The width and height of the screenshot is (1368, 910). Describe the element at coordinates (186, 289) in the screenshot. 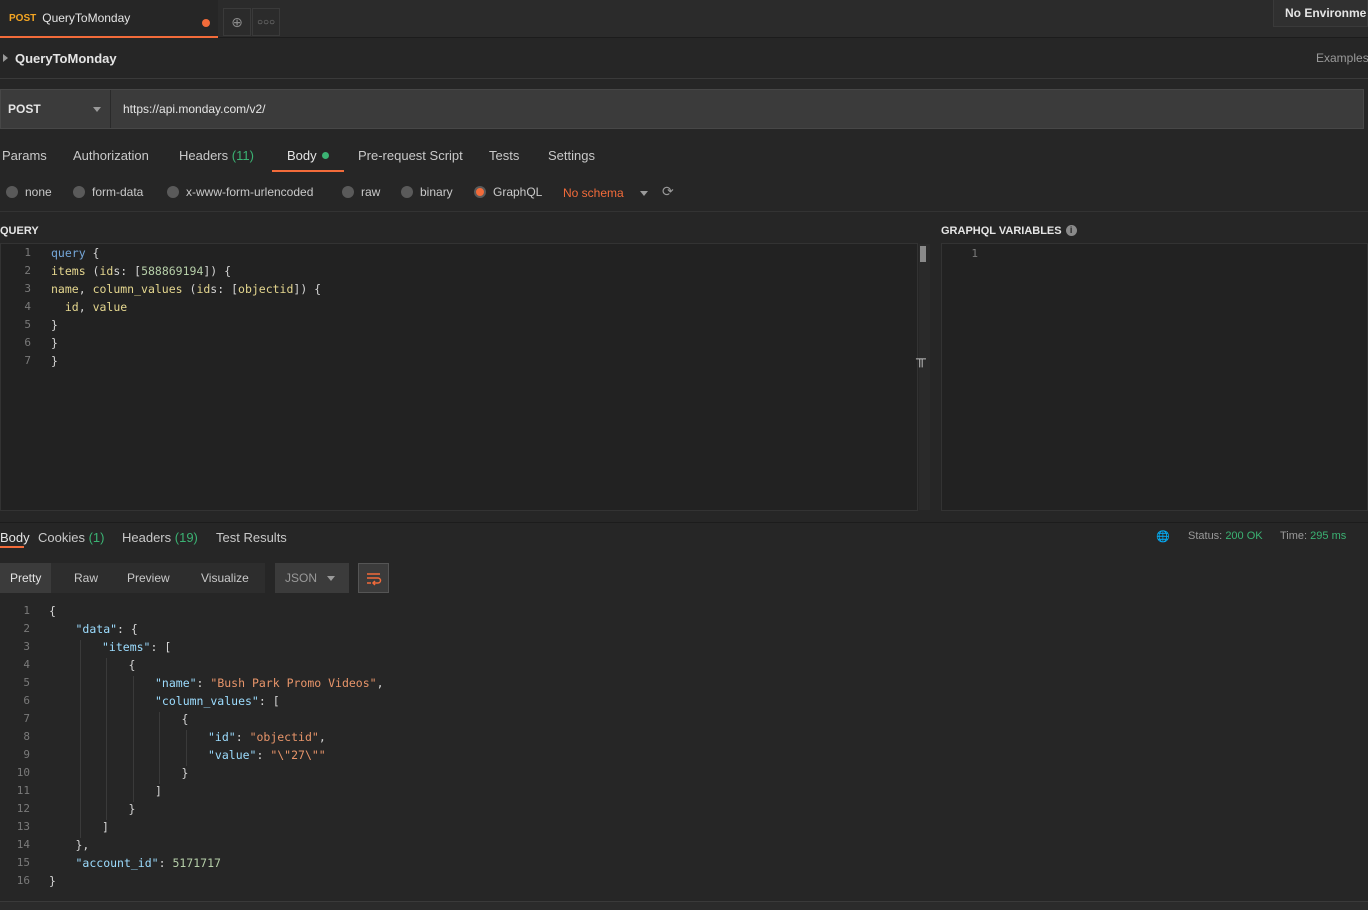

I see `code-line: name, column_values (ids: [objectid]) {` at that location.